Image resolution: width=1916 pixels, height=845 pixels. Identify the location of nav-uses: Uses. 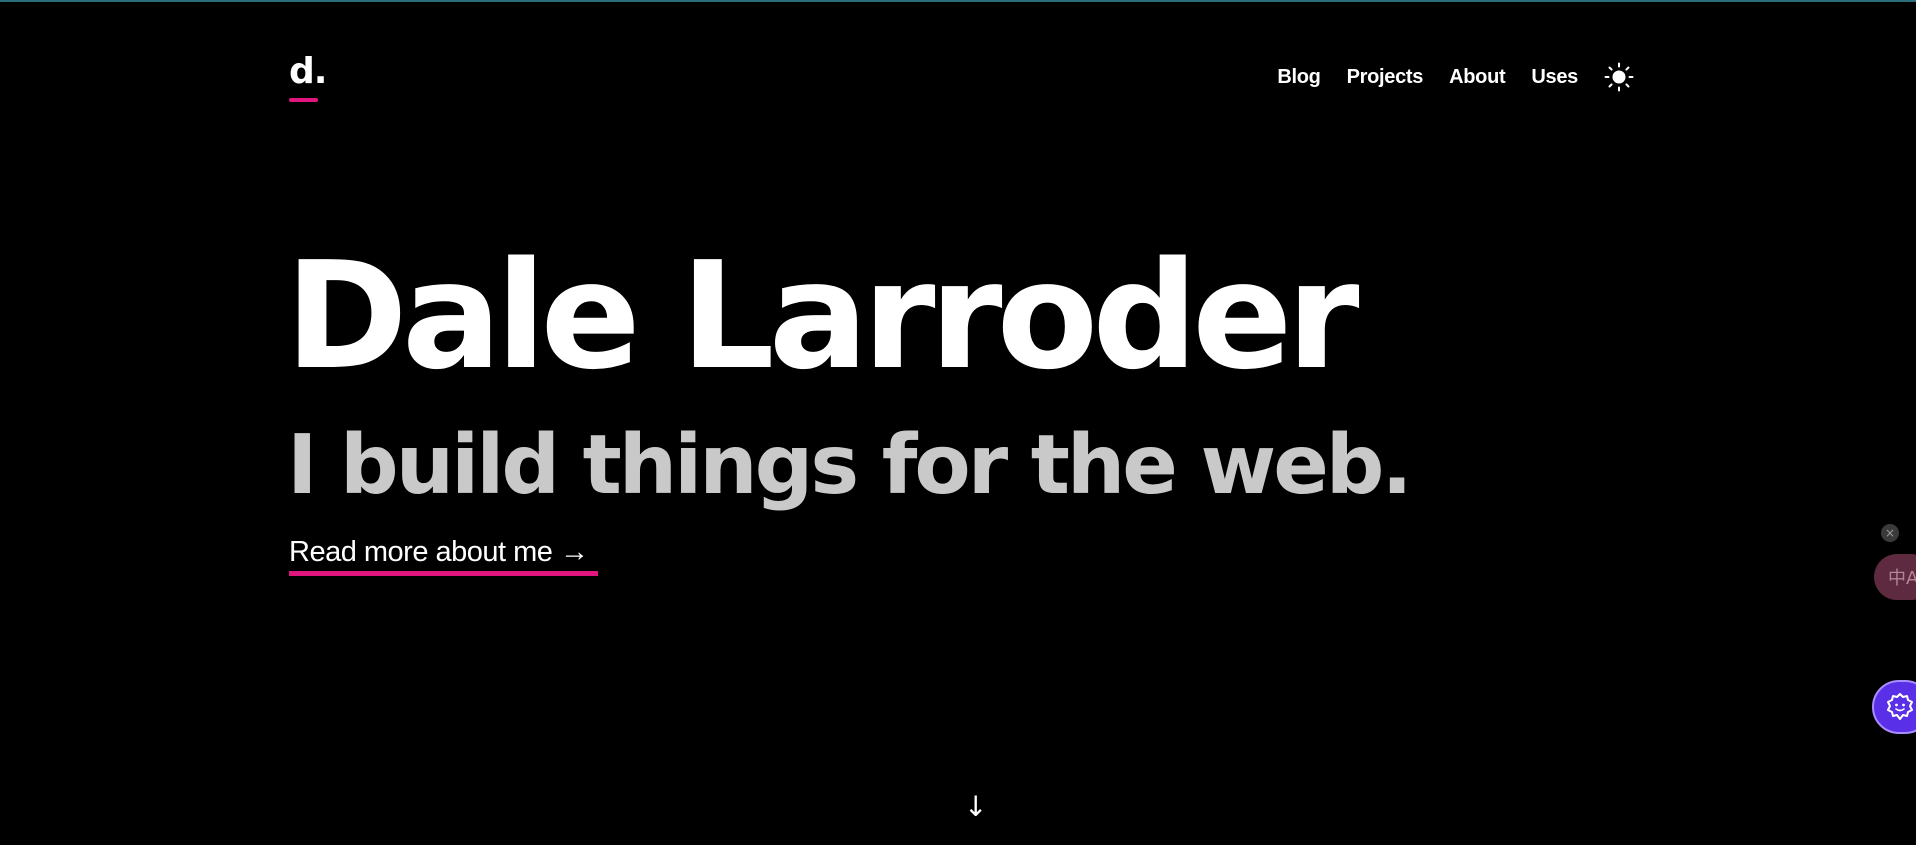
(1554, 77).